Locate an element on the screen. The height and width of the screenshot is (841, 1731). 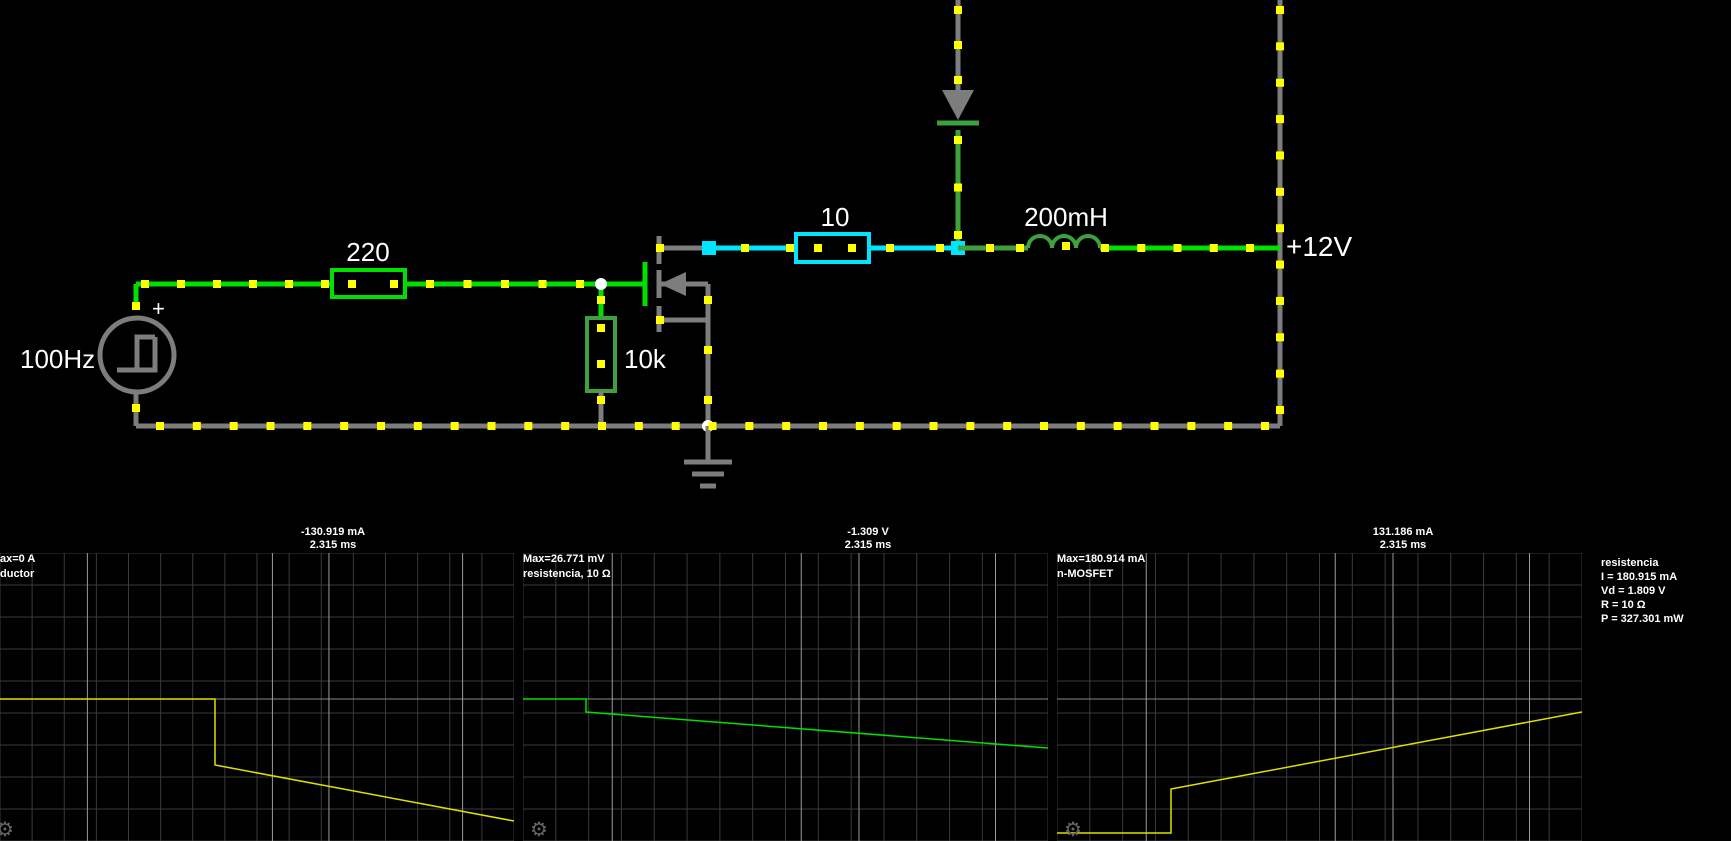
scope-3-labels: Max=180.914 mA n-MOSFET is located at coordinates (1101, 567).